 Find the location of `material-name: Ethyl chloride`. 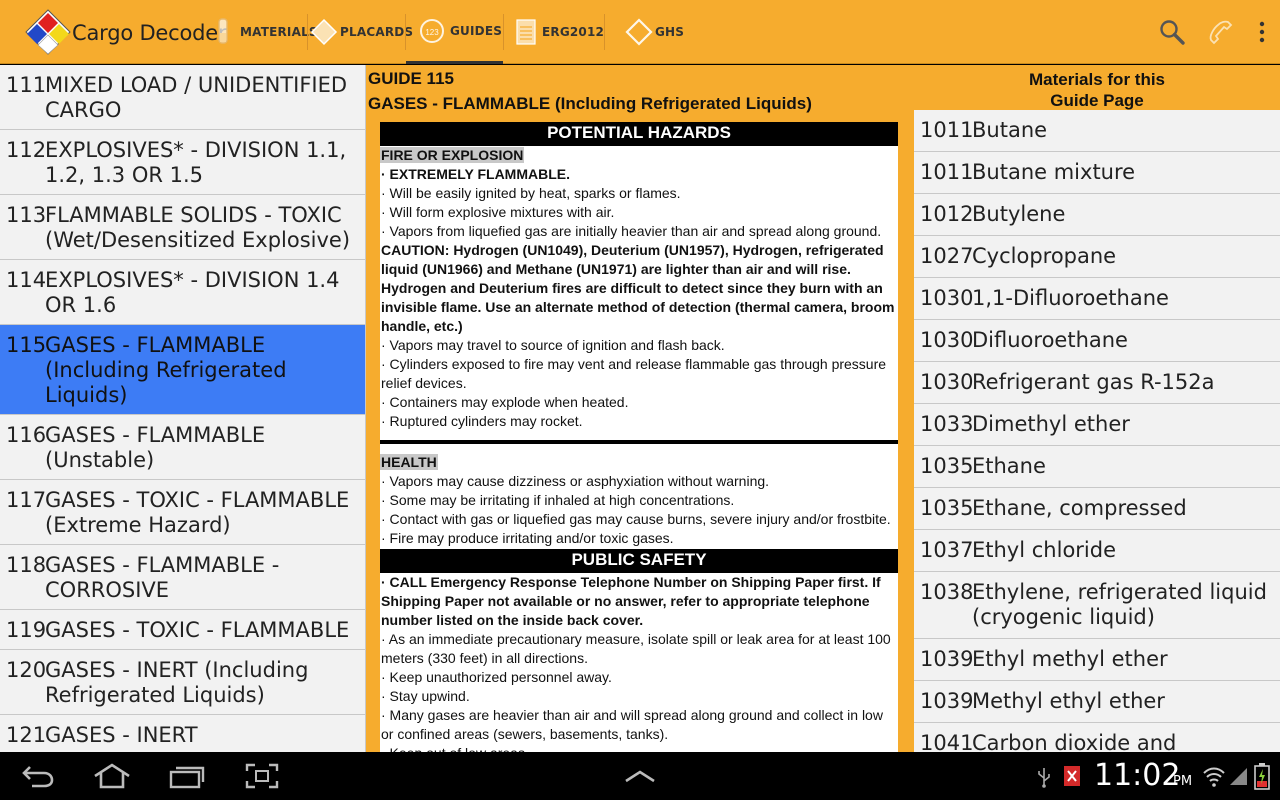

material-name: Ethyl chloride is located at coordinates (1044, 550).